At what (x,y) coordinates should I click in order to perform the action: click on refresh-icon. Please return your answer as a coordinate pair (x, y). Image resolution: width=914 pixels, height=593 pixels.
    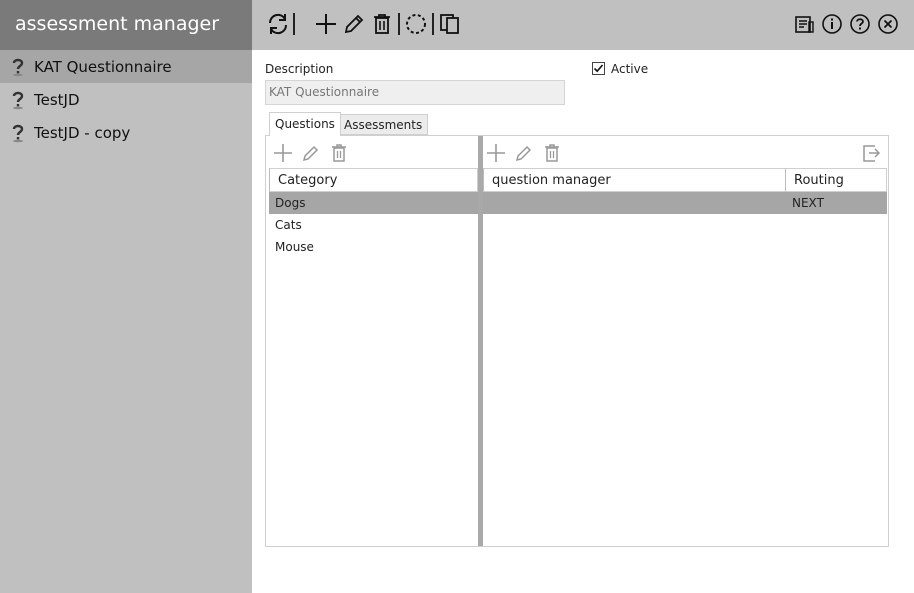
    Looking at the image, I should click on (278, 24).